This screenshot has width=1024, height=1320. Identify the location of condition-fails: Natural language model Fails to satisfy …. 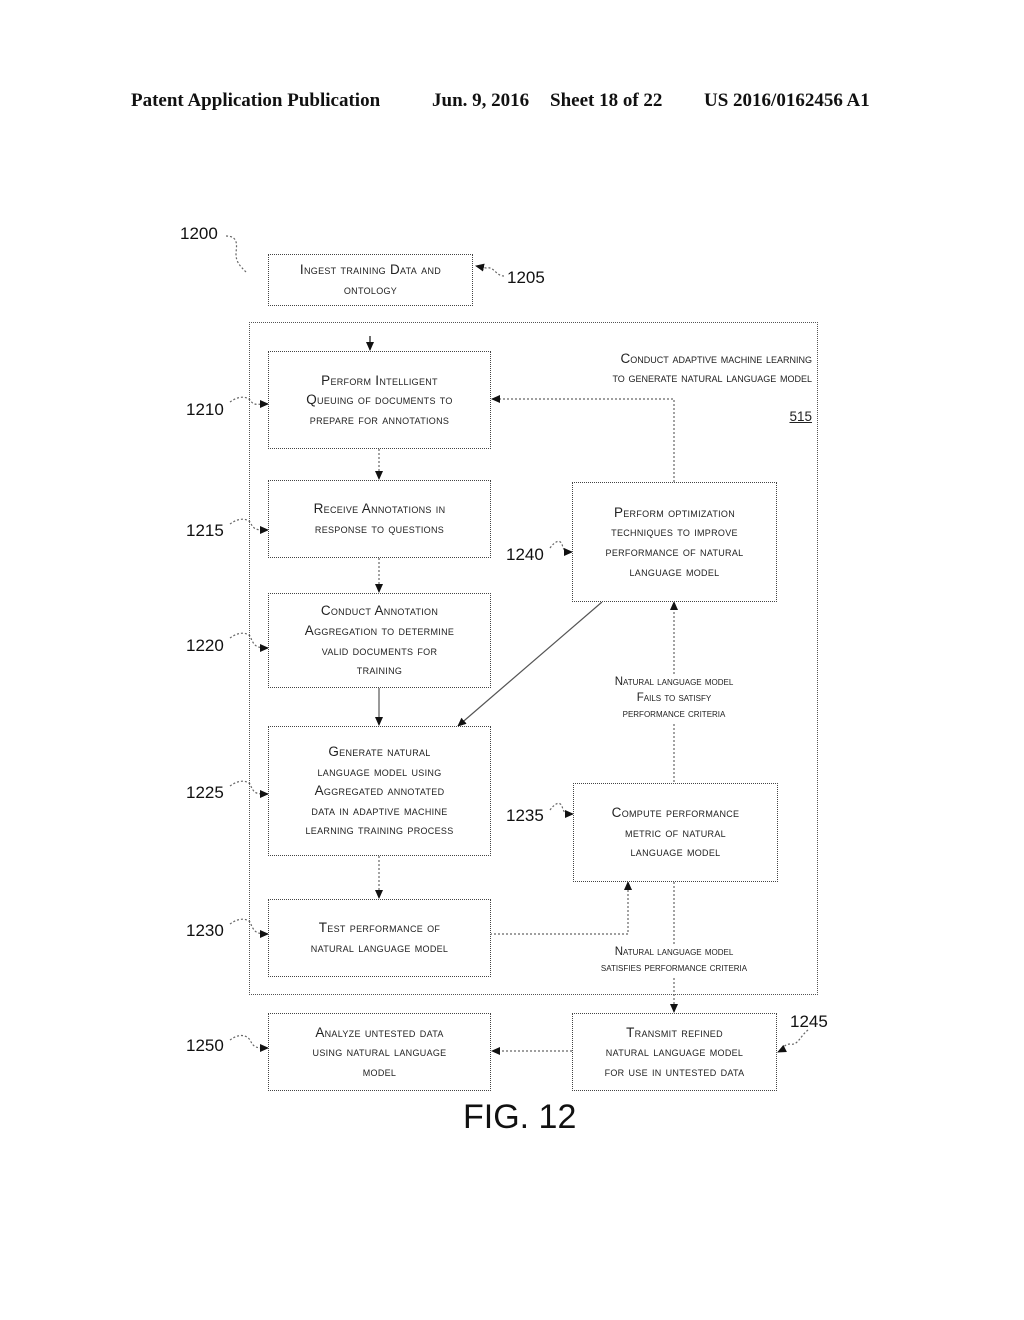
(674, 698).